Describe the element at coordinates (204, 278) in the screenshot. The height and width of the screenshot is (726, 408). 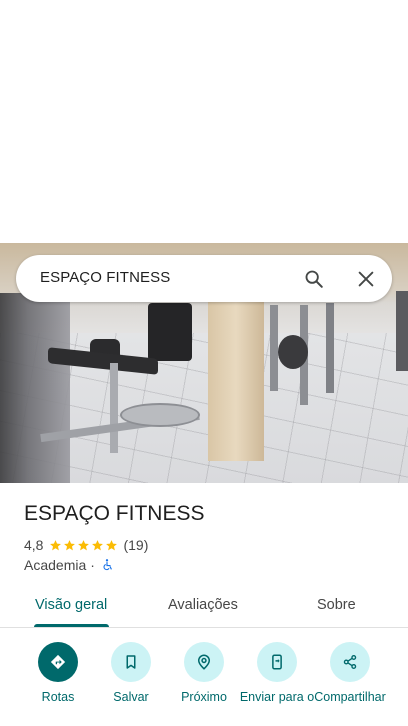
I see `search-bar: ESPAÇO FITNESS` at that location.